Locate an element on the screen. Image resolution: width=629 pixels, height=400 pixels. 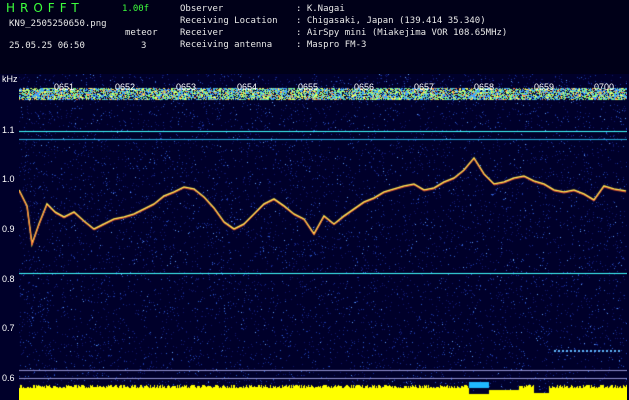
datetime: 25.05.25 06:50 is located at coordinates (47, 46).